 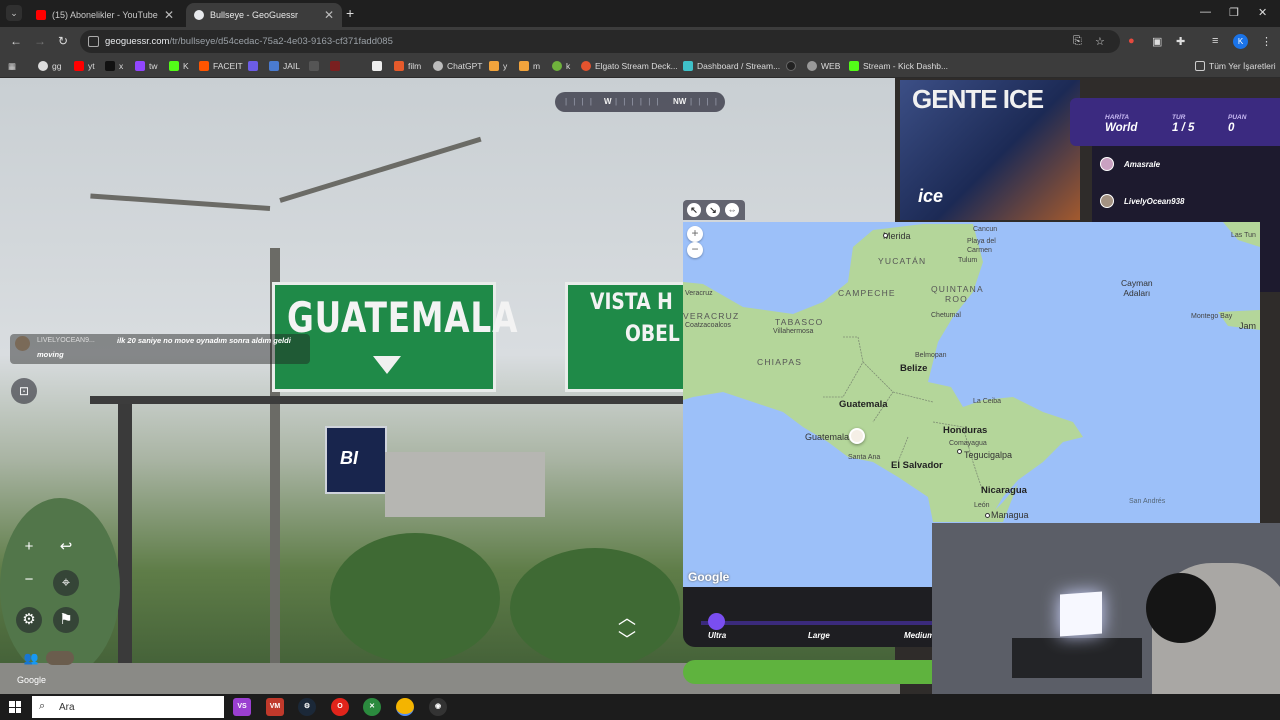 What do you see at coordinates (699, 293) in the screenshot?
I see `city-label: Veracruz` at bounding box center [699, 293].